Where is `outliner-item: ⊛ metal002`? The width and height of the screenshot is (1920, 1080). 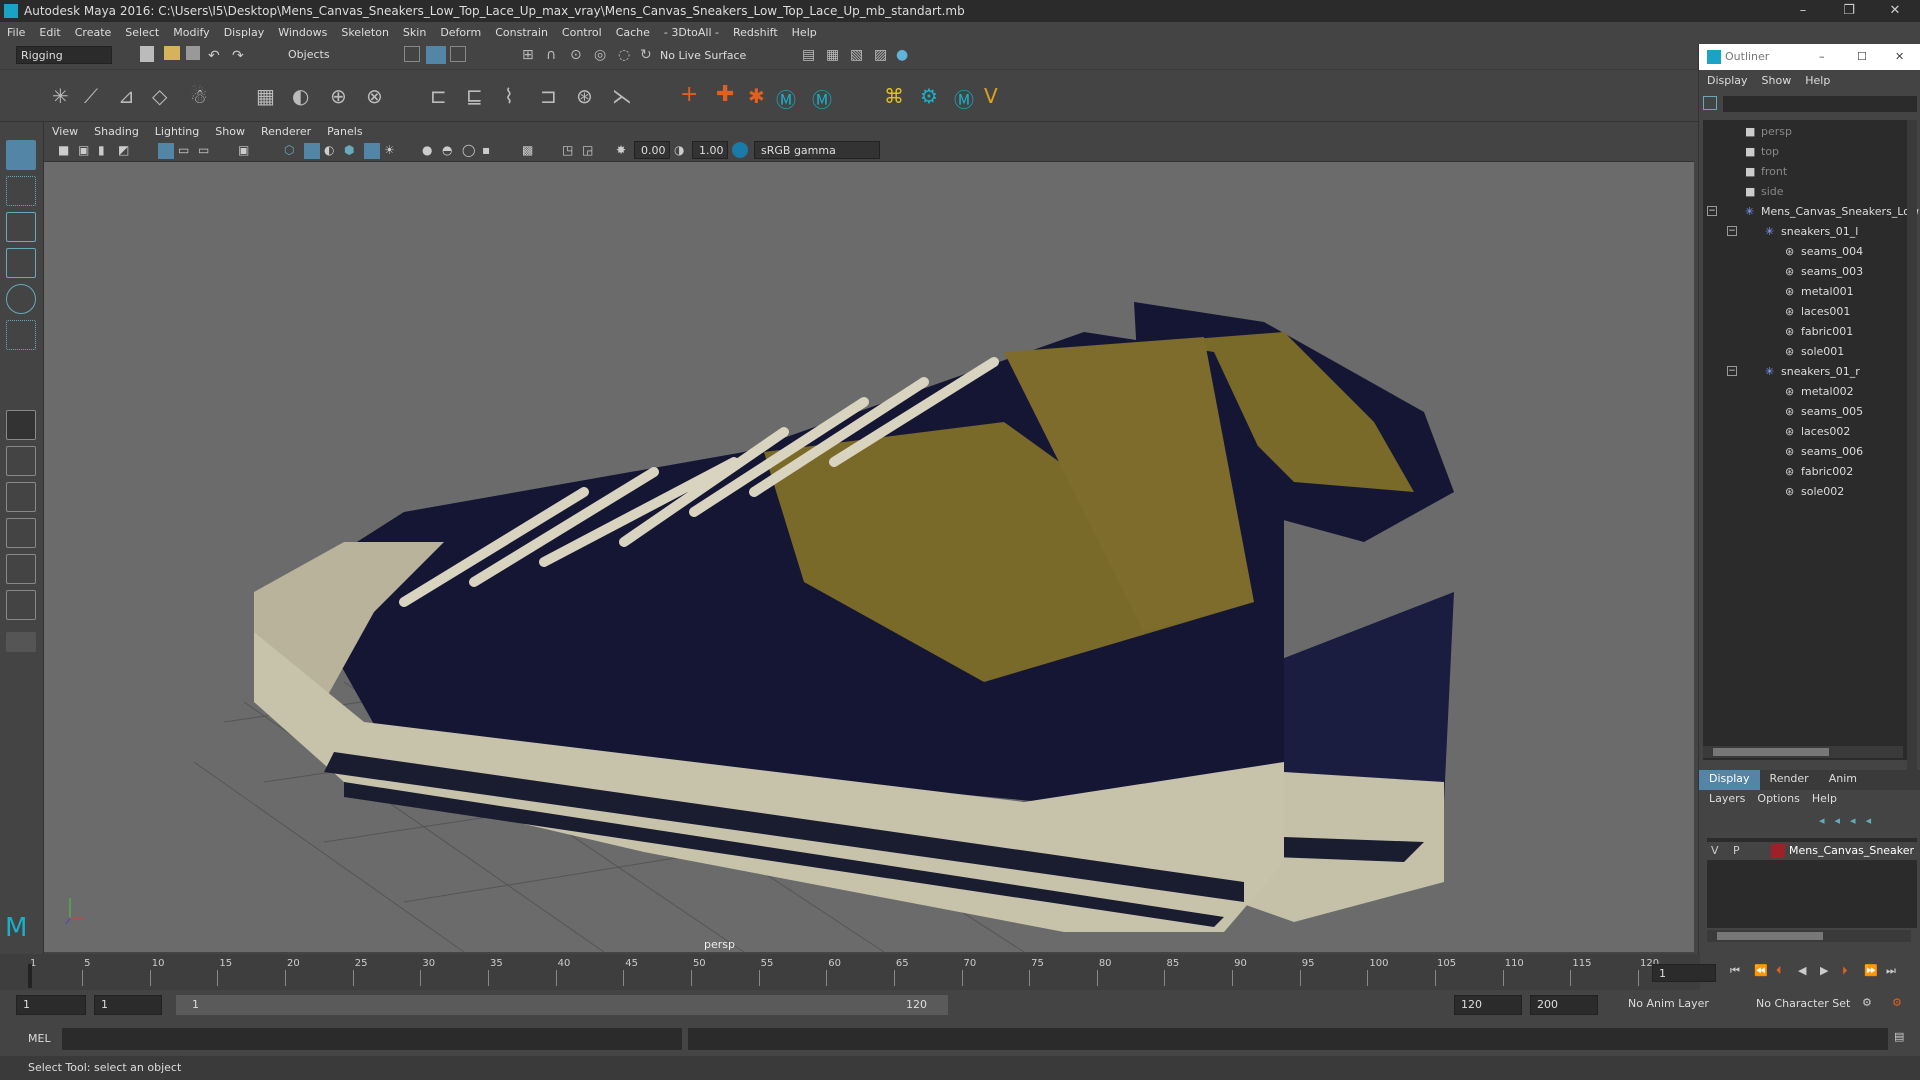 outliner-item: ⊛ metal002 is located at coordinates (1805, 392).